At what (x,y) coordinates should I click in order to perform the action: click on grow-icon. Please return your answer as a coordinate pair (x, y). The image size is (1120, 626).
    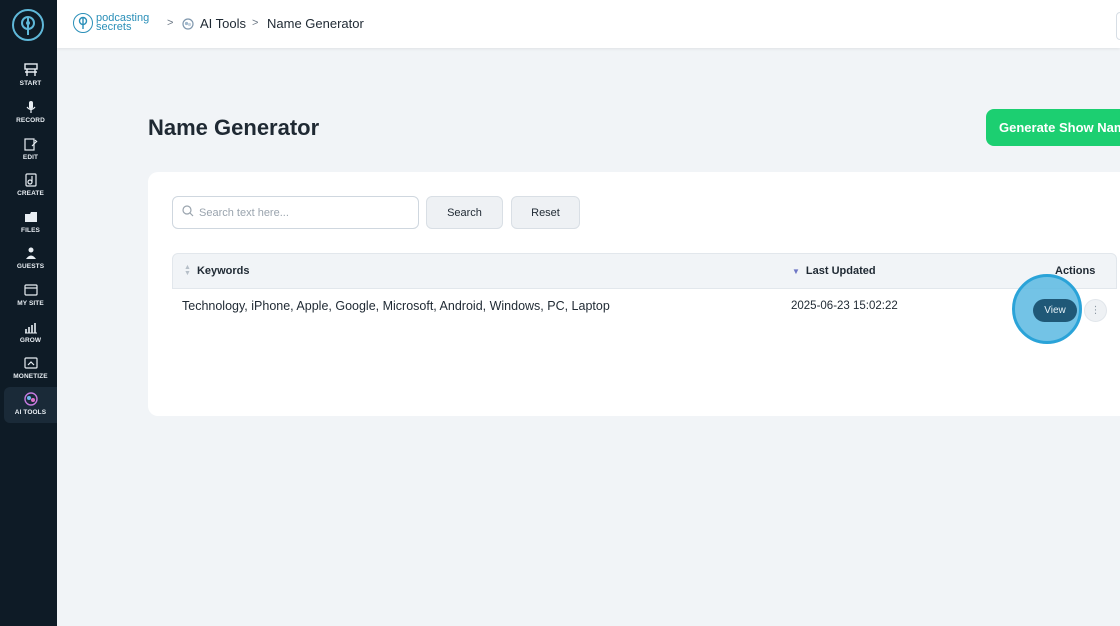
    Looking at the image, I should click on (31, 327).